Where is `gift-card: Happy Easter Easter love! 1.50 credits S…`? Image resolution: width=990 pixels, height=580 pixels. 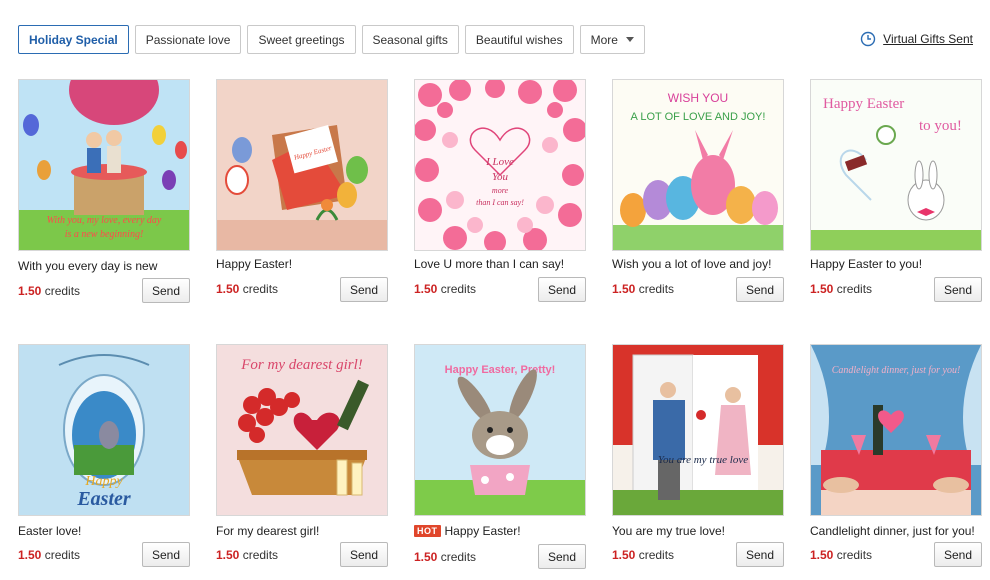
gift-card: Happy Easter Easter love! 1.50 credits S… is located at coordinates (104, 455).